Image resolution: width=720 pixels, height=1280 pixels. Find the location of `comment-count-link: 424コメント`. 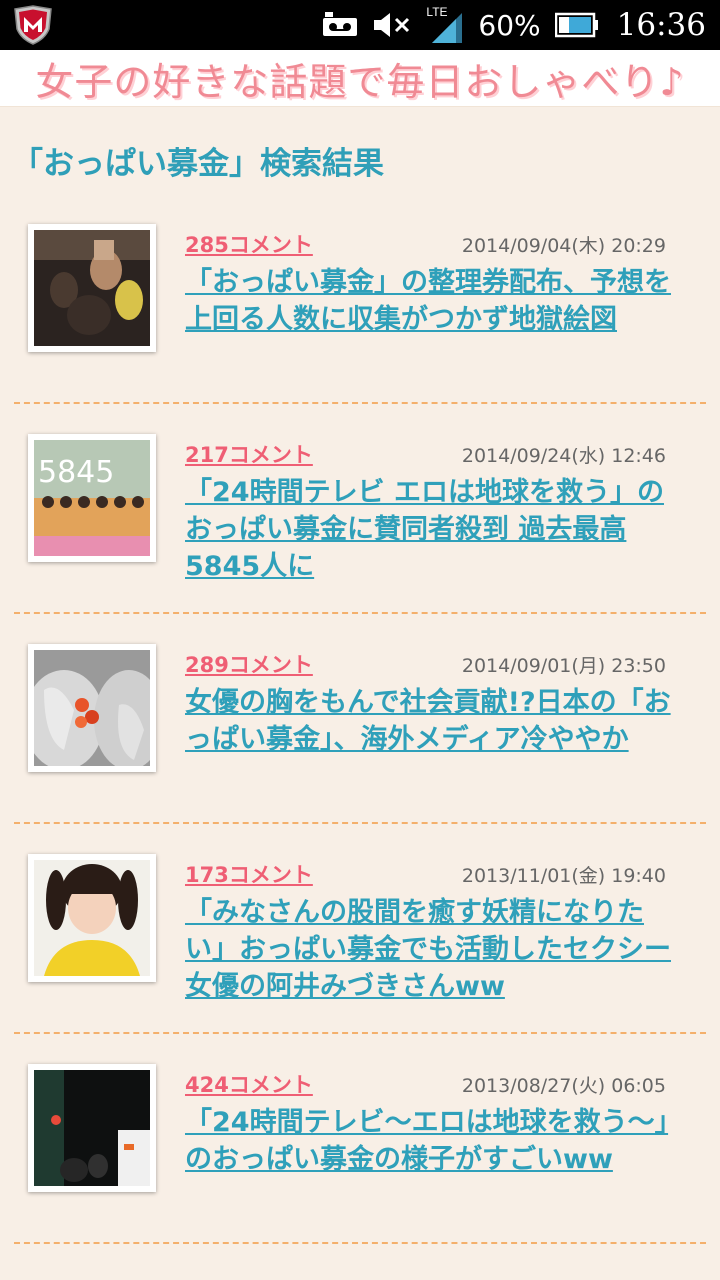

comment-count-link: 424コメント is located at coordinates (249, 1084).